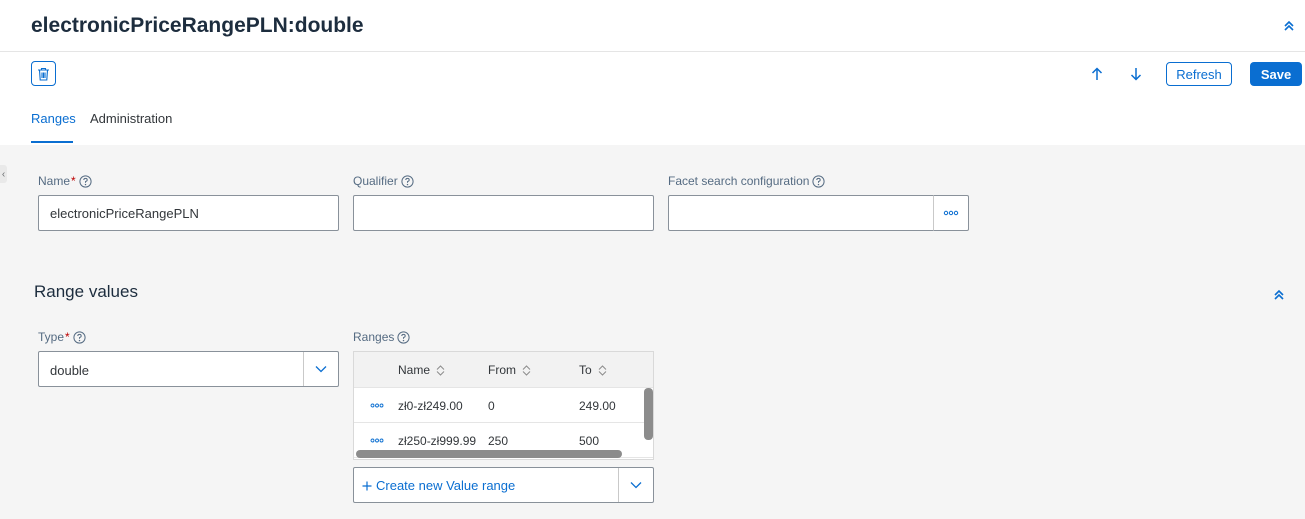 The width and height of the screenshot is (1305, 519). What do you see at coordinates (65, 181) in the screenshot?
I see `name-label: Name *` at bounding box center [65, 181].